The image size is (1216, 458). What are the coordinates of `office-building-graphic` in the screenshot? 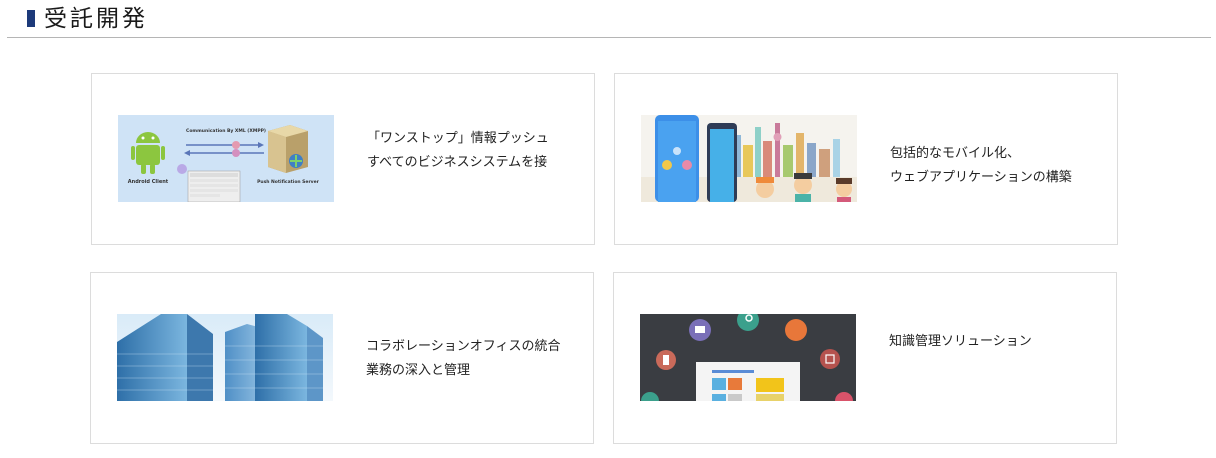 It's located at (225, 357).